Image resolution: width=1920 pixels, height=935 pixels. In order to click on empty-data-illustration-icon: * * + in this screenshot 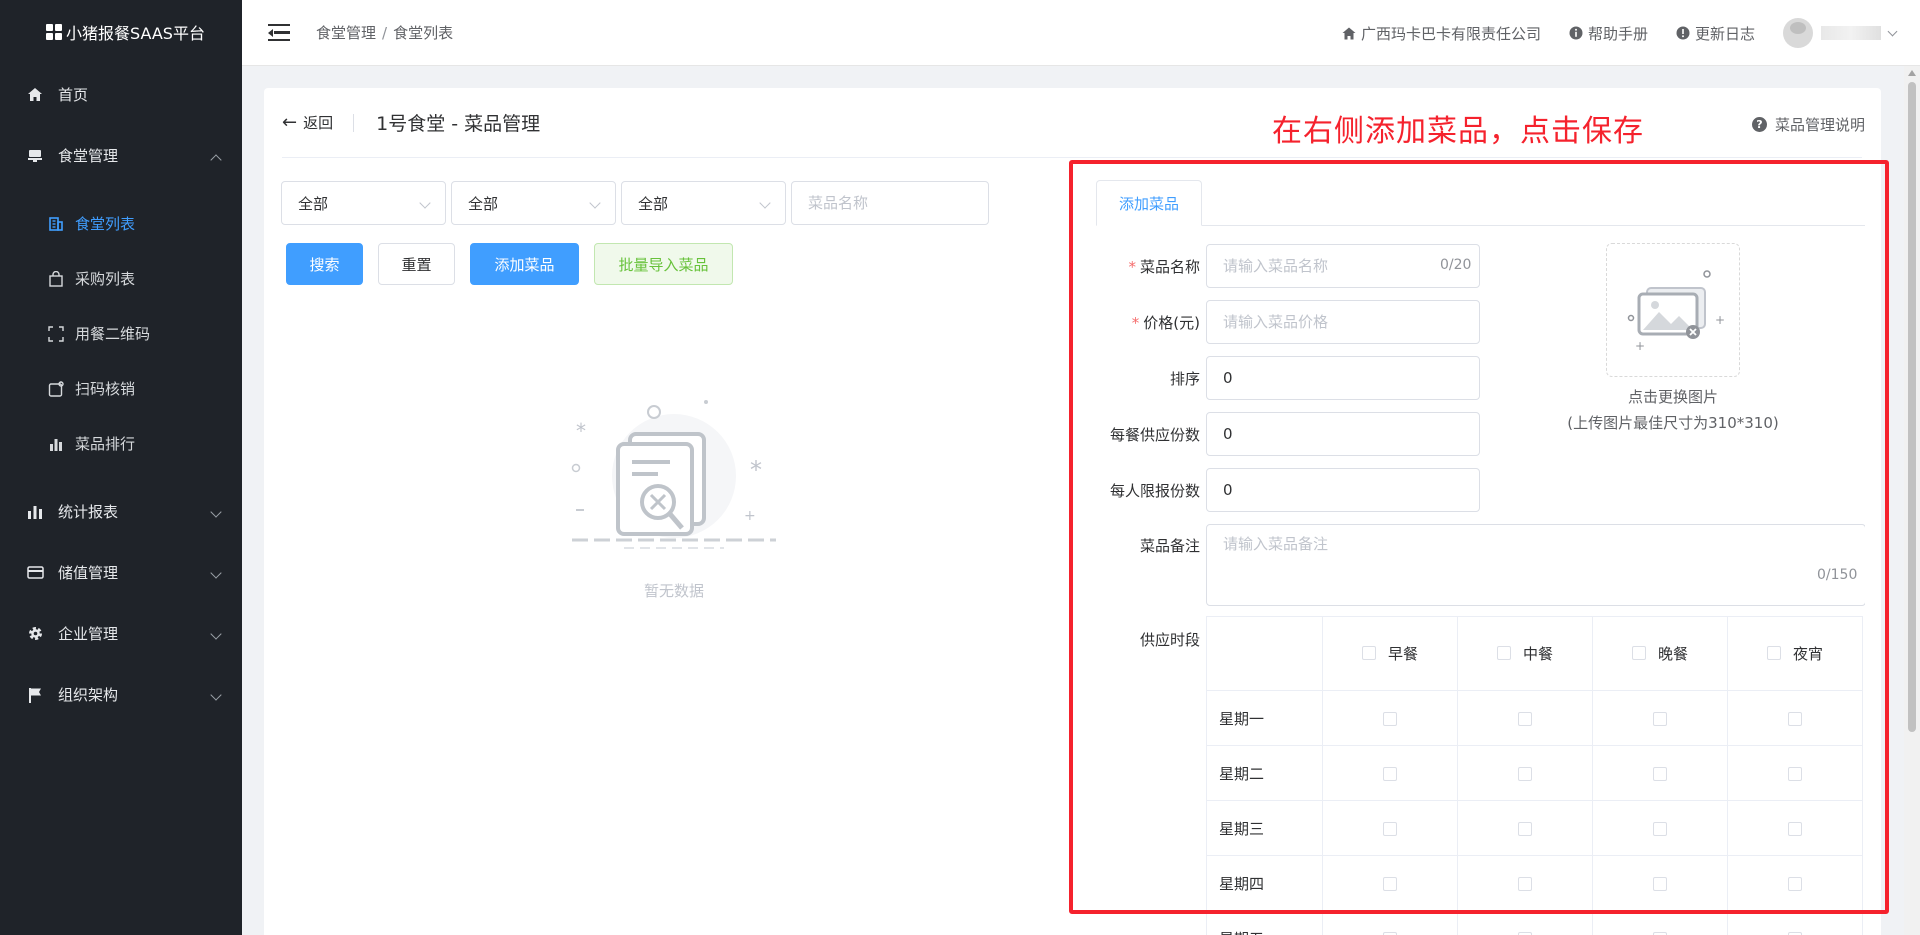, I will do `click(673, 474)`.